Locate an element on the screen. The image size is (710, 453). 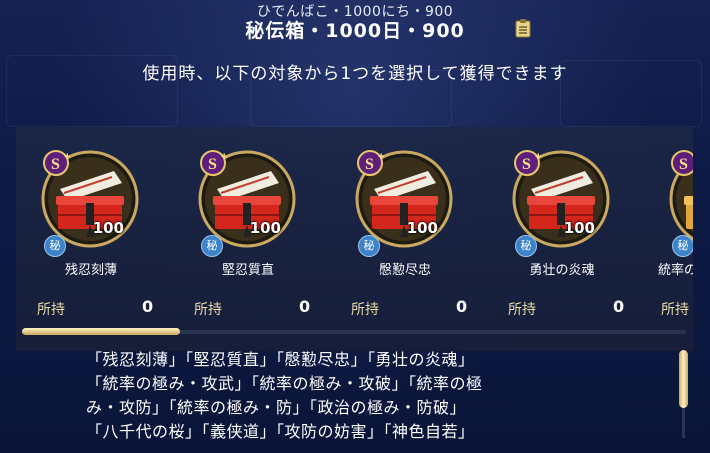
item-card: S + 秘 100 残忍刻薄 所持 0 is located at coordinates (91, 227).